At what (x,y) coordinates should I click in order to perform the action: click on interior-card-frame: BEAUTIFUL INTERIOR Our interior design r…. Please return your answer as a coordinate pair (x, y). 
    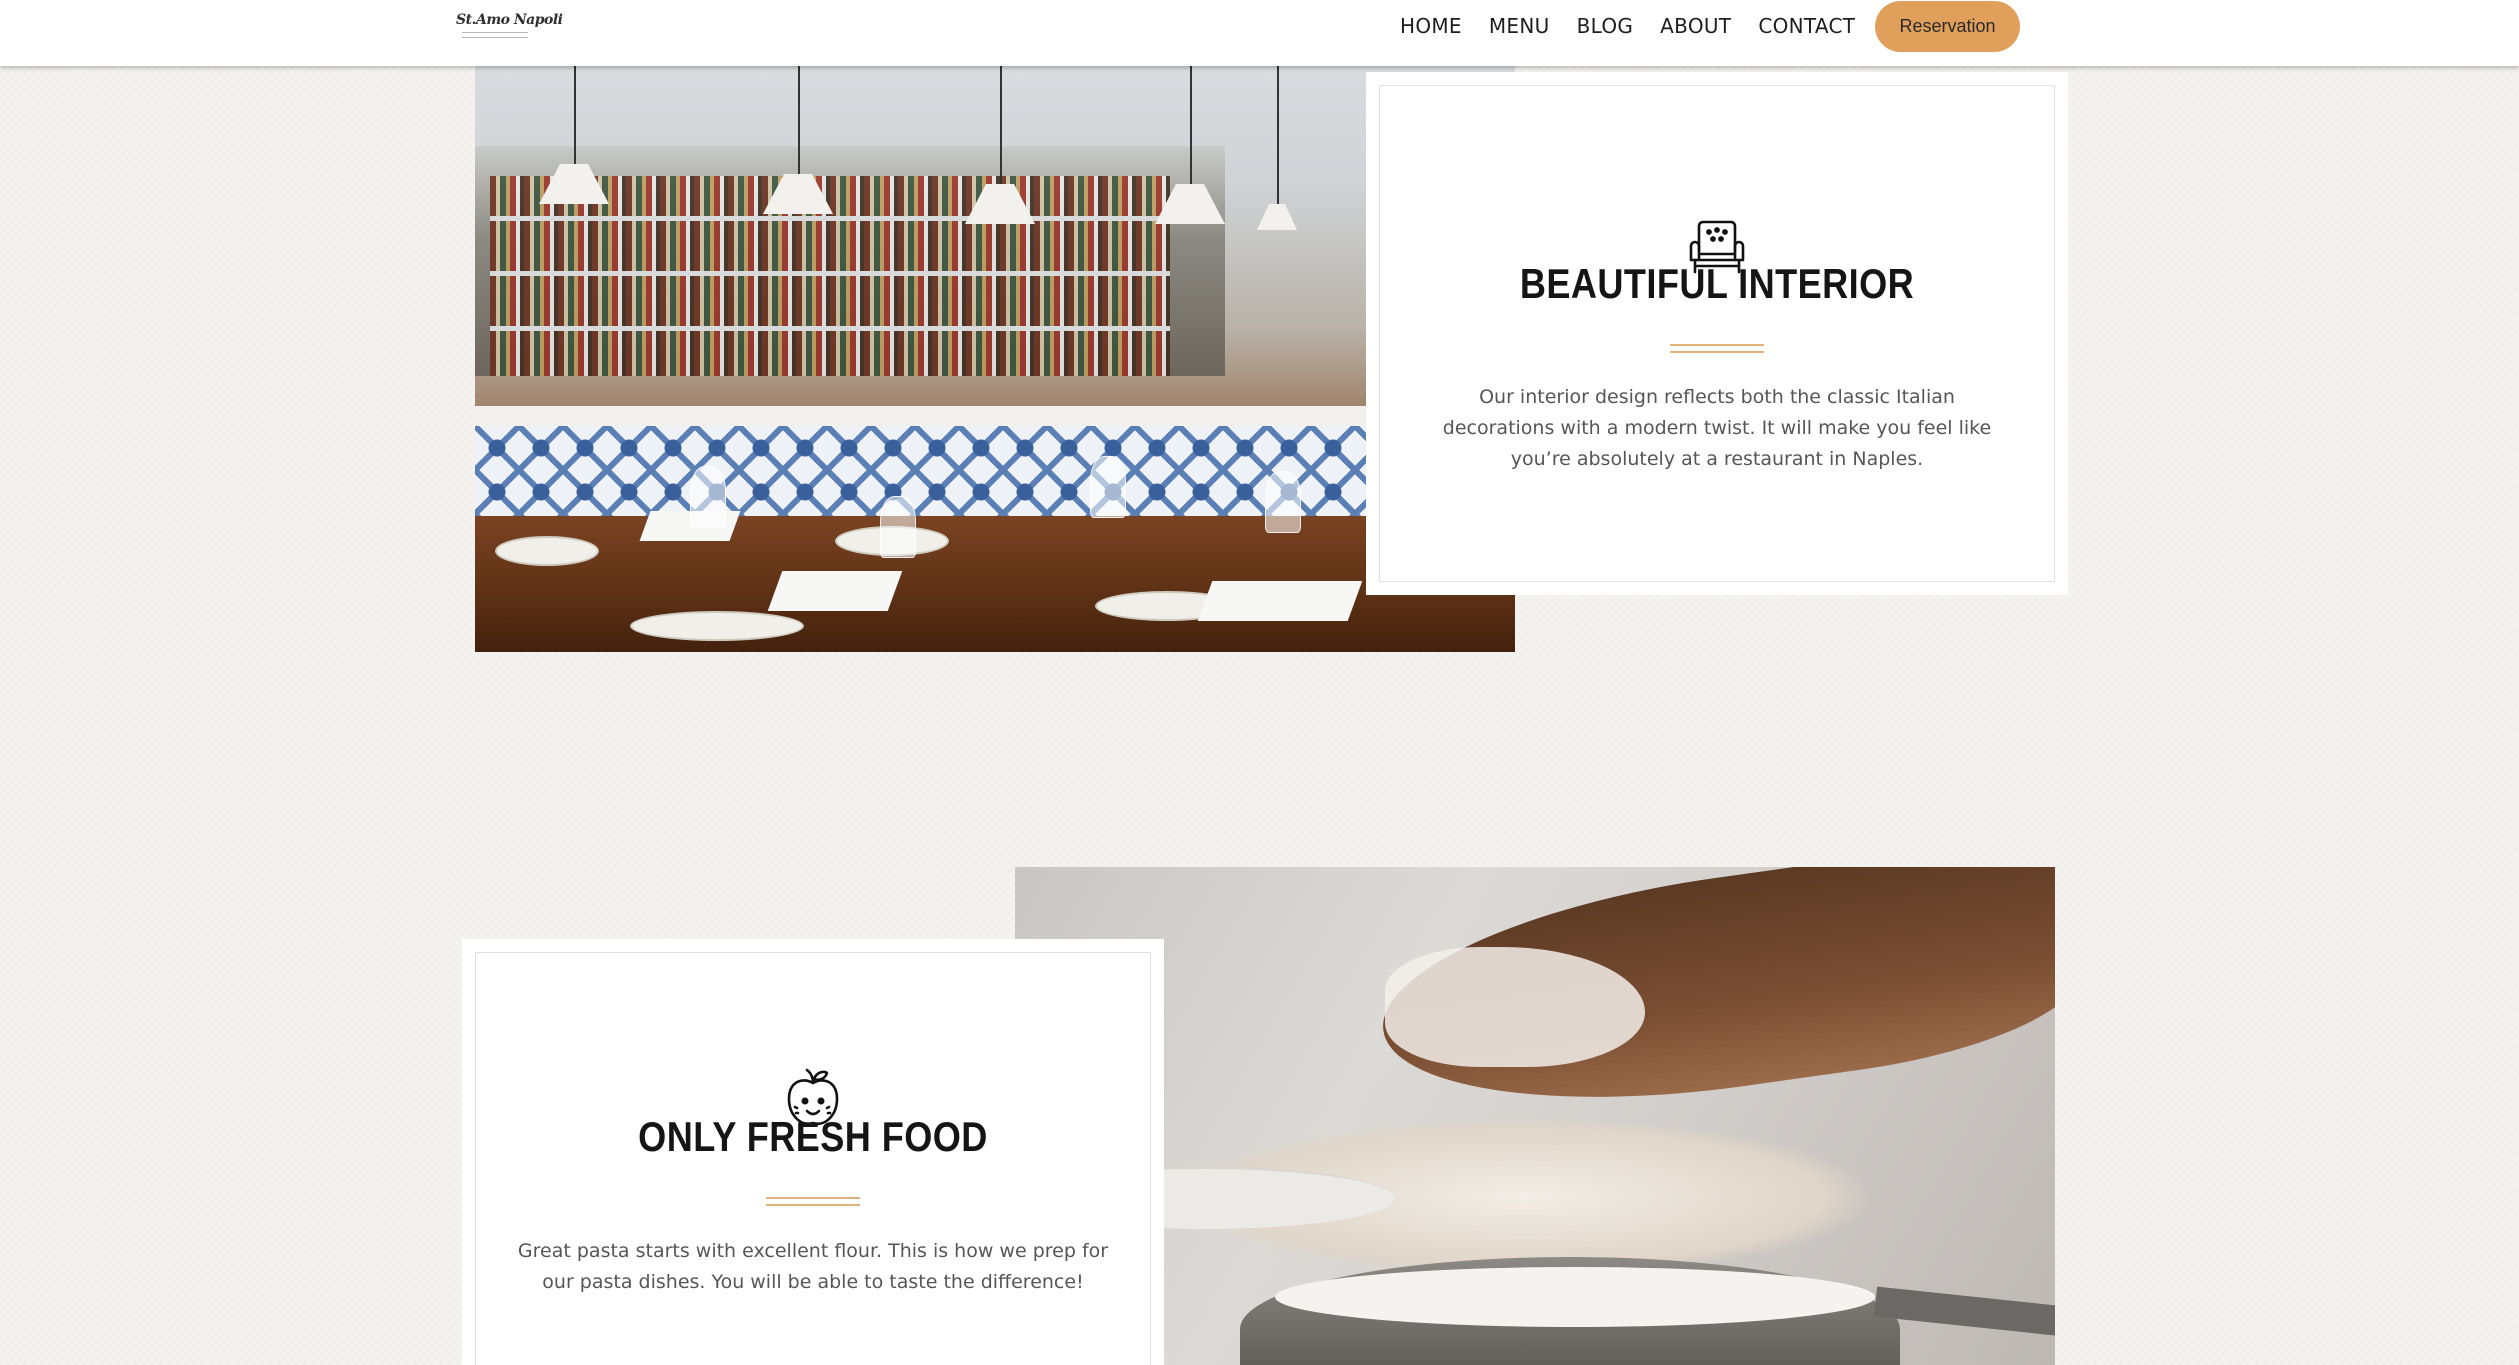
    Looking at the image, I should click on (1717, 333).